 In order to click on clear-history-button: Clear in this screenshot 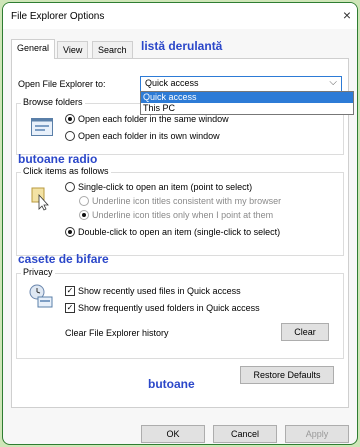, I will do `click(305, 332)`.